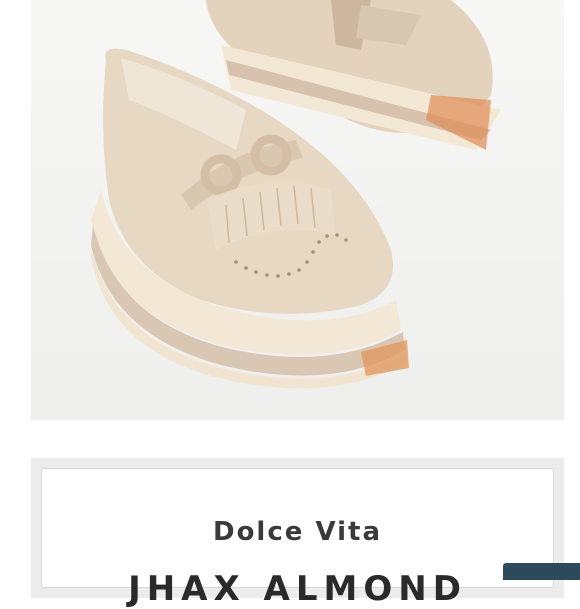 This screenshot has height=609, width=580. I want to click on brand-name: Dolce Vita, so click(297, 532).